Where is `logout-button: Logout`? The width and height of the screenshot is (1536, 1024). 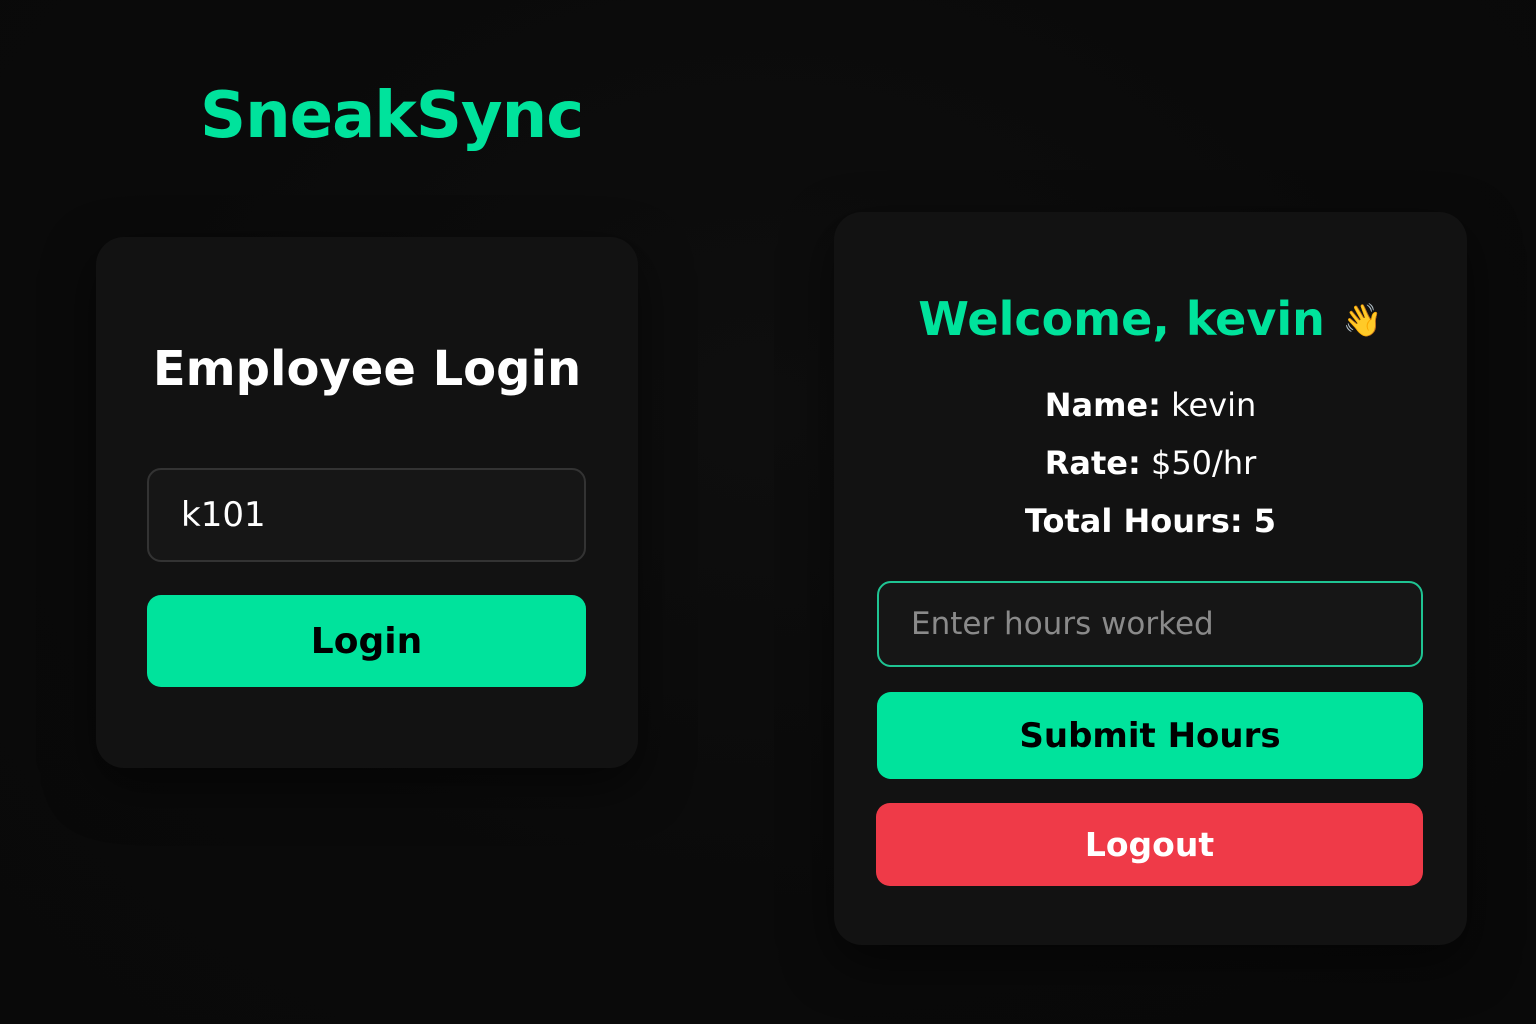
logout-button: Logout is located at coordinates (1149, 844).